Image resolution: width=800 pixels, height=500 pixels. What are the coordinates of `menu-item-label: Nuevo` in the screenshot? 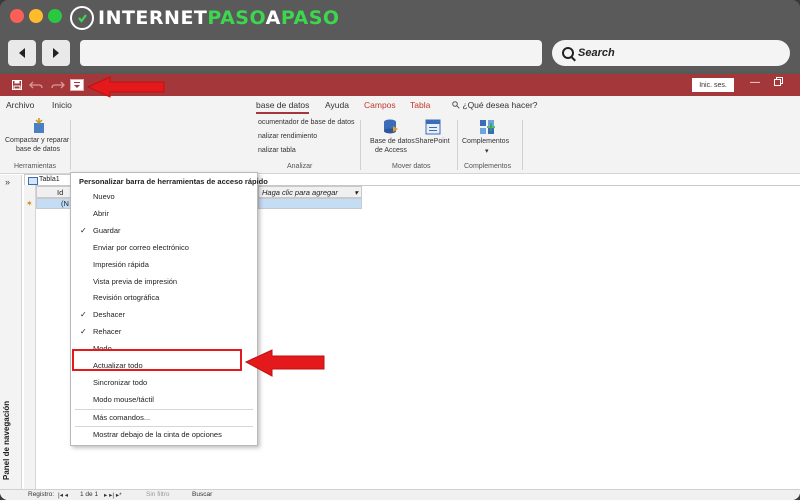 It's located at (104, 196).